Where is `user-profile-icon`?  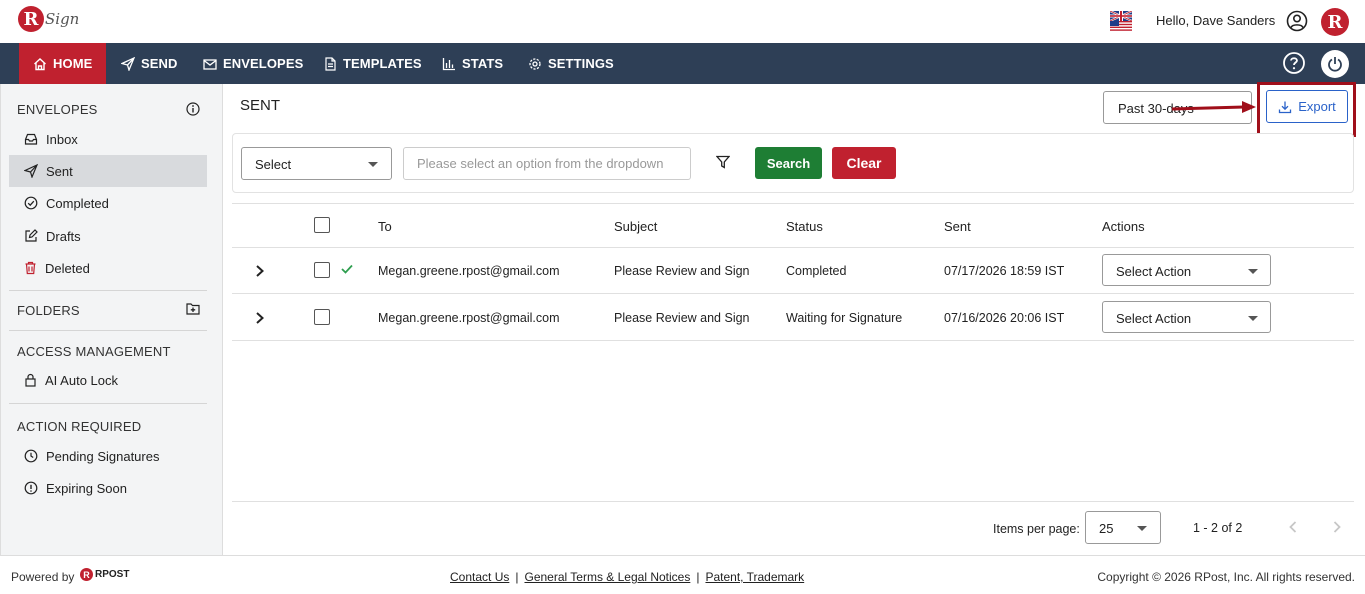
user-profile-icon is located at coordinates (1297, 21).